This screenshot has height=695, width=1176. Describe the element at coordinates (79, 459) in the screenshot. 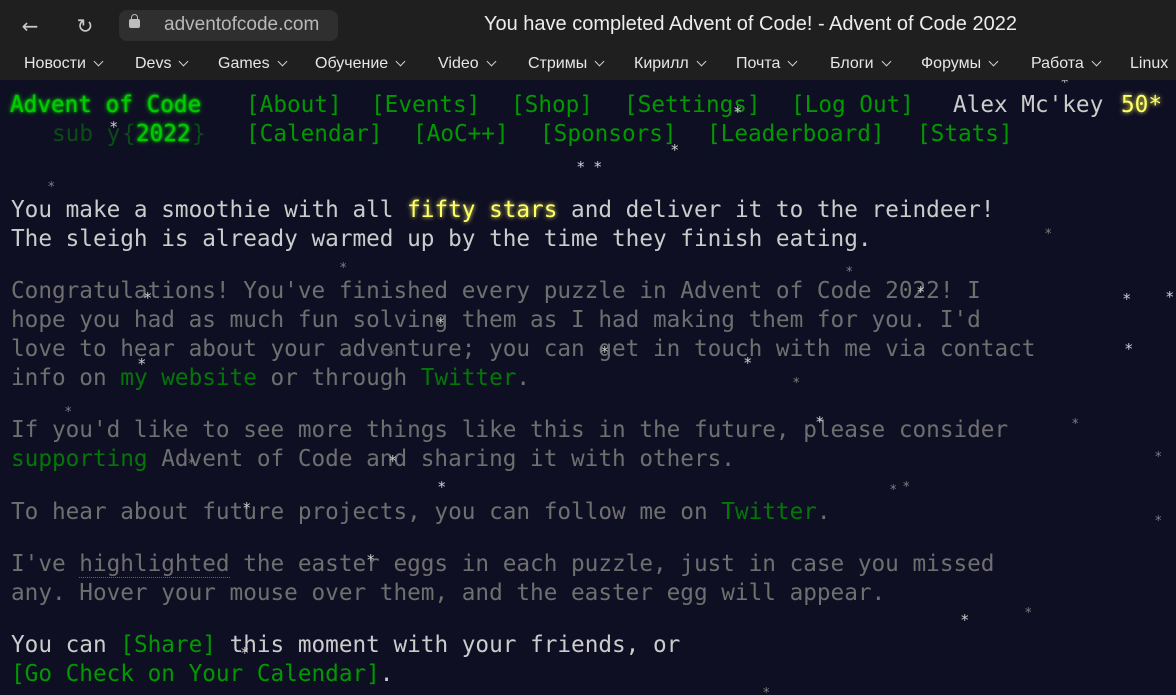

I see `supporting-link: supporting` at that location.